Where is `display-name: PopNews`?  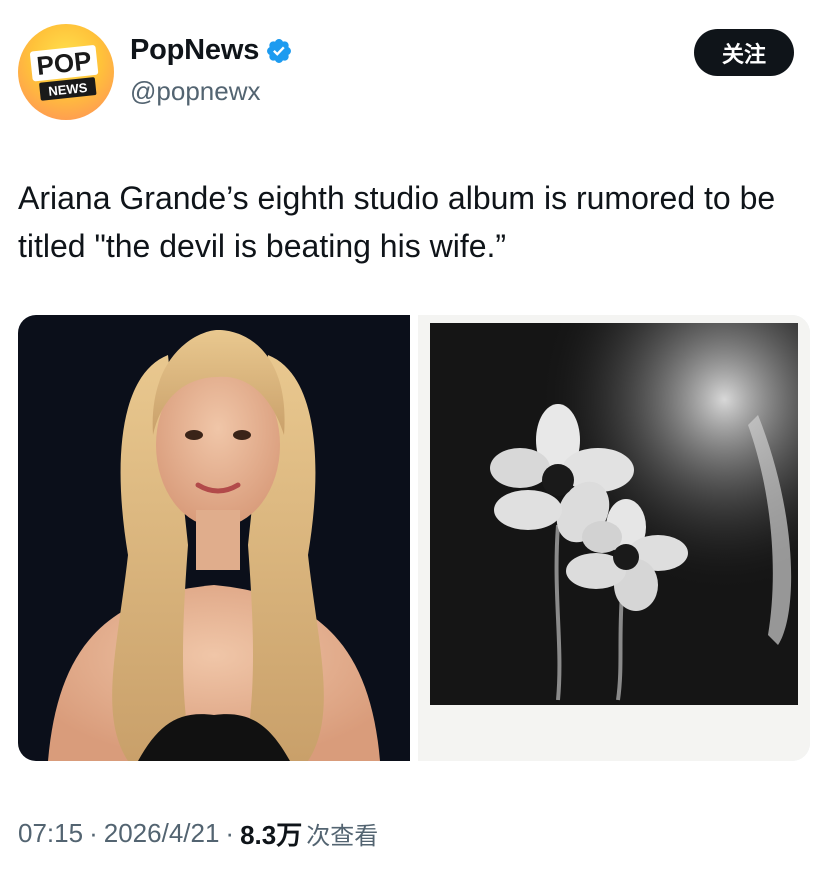
display-name: PopNews is located at coordinates (211, 50).